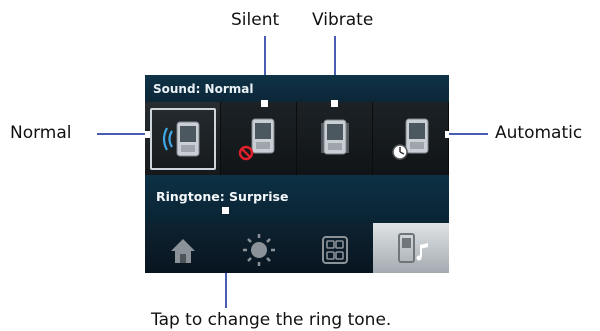  Describe the element at coordinates (147, 134) in the screenshot. I see `callout-marker-normal` at that location.